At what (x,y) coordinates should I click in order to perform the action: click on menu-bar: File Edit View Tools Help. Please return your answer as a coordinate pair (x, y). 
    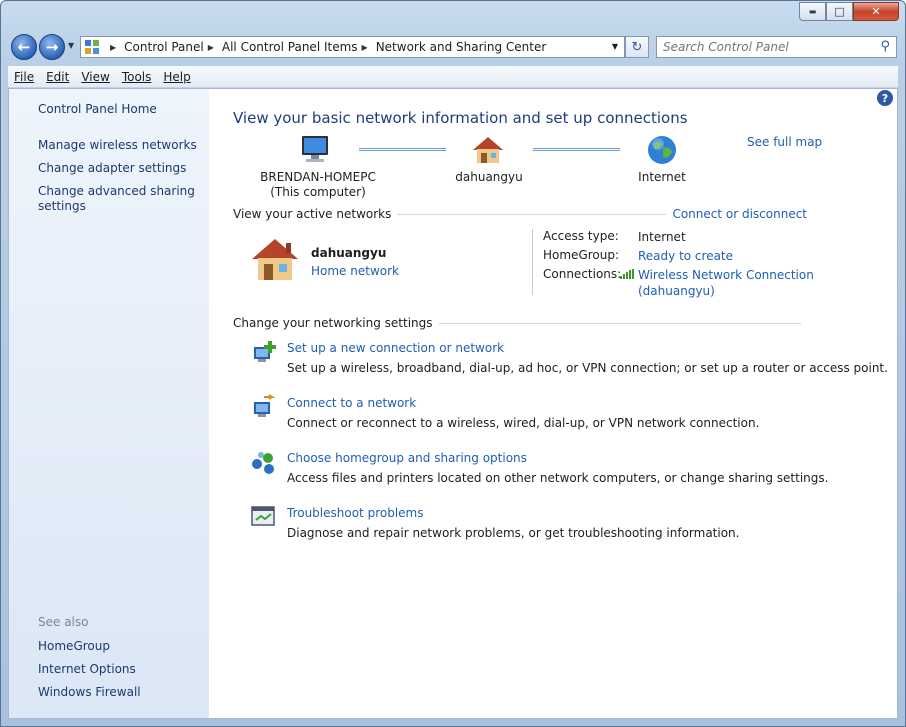
    Looking at the image, I should click on (453, 77).